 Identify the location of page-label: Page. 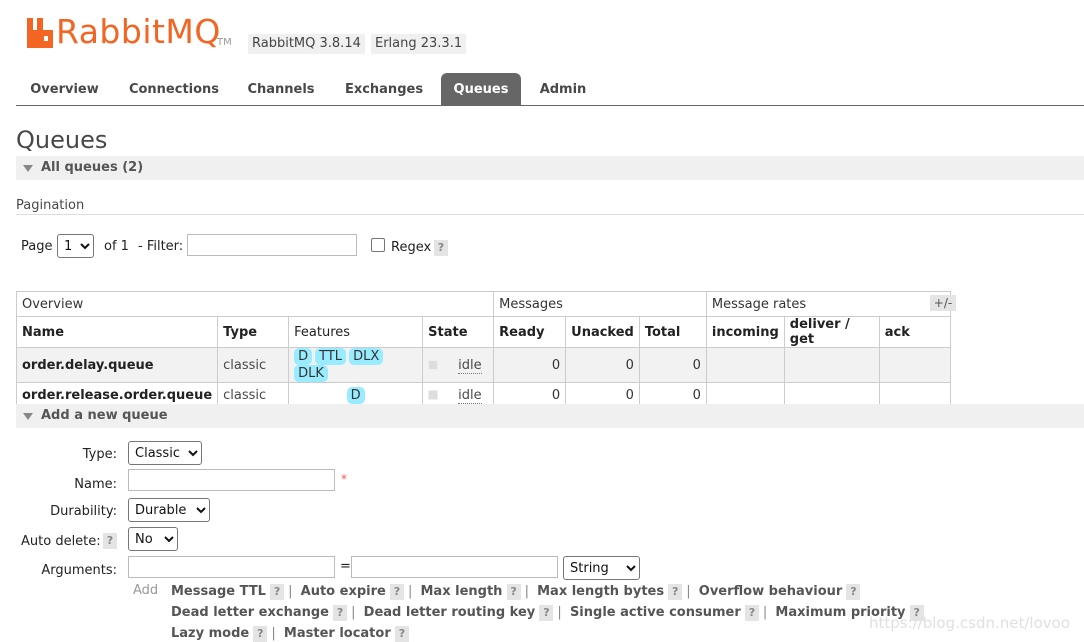
(37, 246).